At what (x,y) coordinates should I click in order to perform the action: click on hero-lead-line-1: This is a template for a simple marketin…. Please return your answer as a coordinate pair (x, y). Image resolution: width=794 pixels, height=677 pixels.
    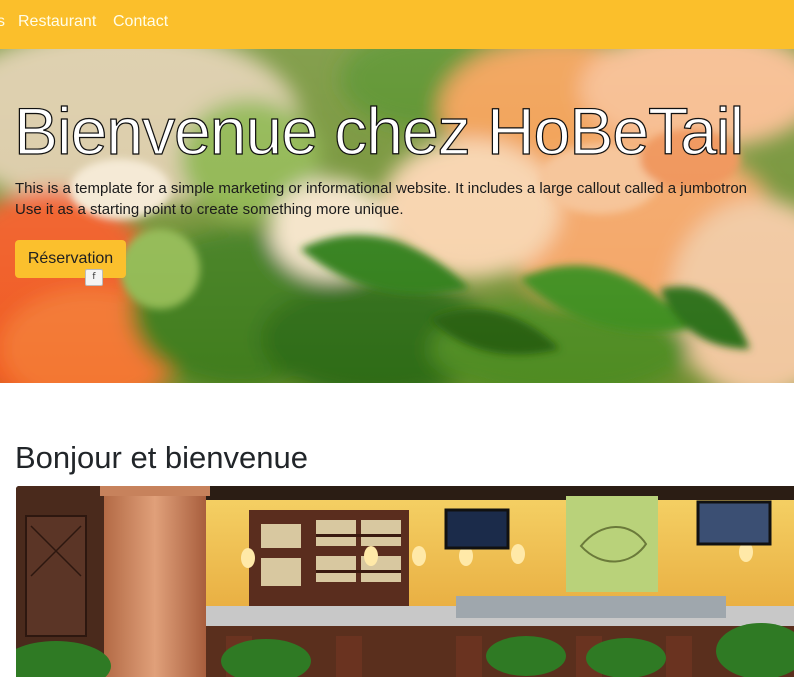
    Looking at the image, I should click on (381, 188).